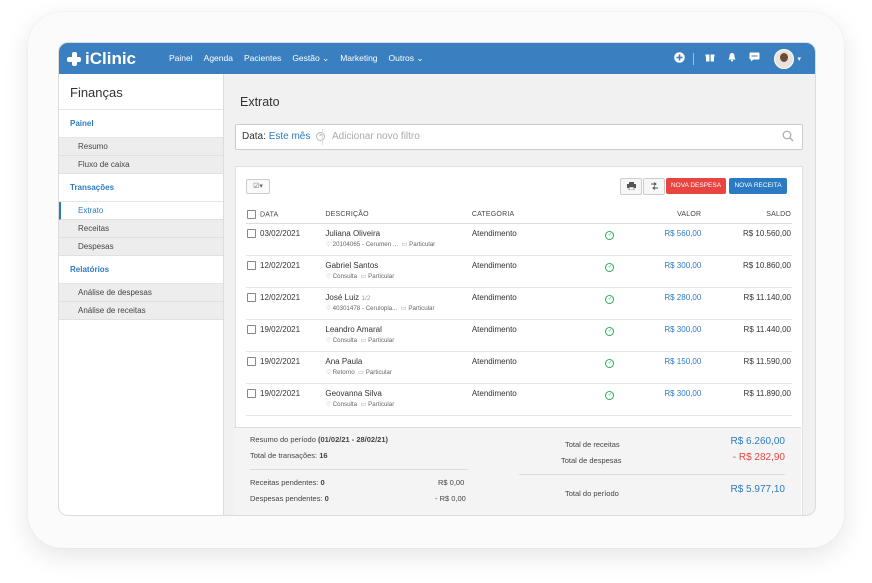  Describe the element at coordinates (342, 297) in the screenshot. I see `patient-name: José Luiz` at that location.